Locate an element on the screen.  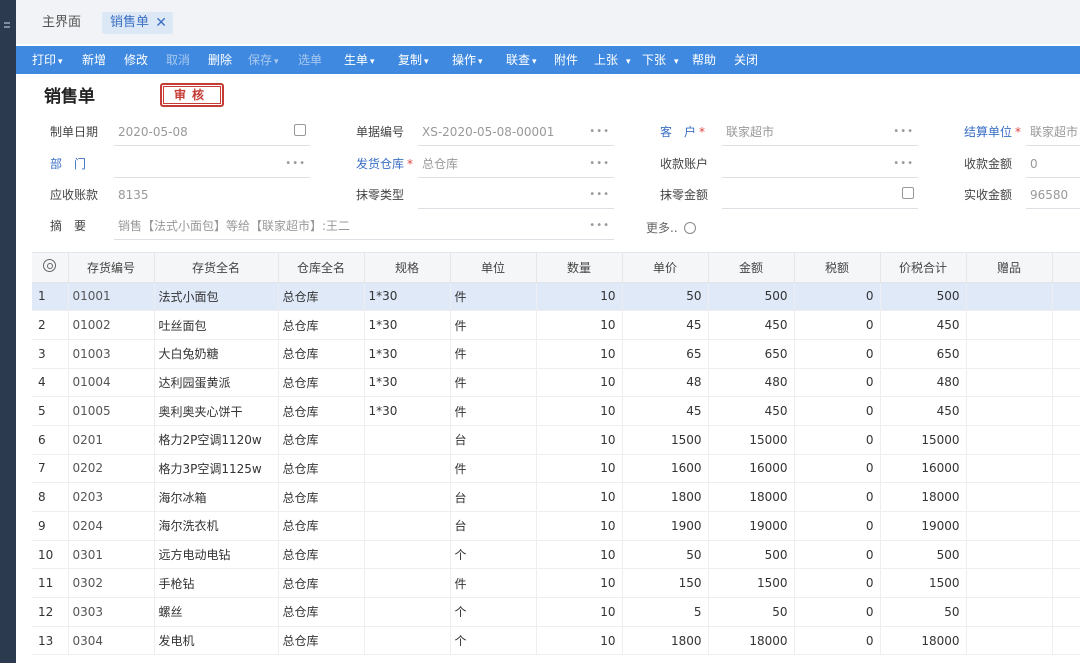
table-row: 1 01001 法式小面包 总仓库 1*30 件 10 50 500 0 500 is located at coordinates (556, 297).